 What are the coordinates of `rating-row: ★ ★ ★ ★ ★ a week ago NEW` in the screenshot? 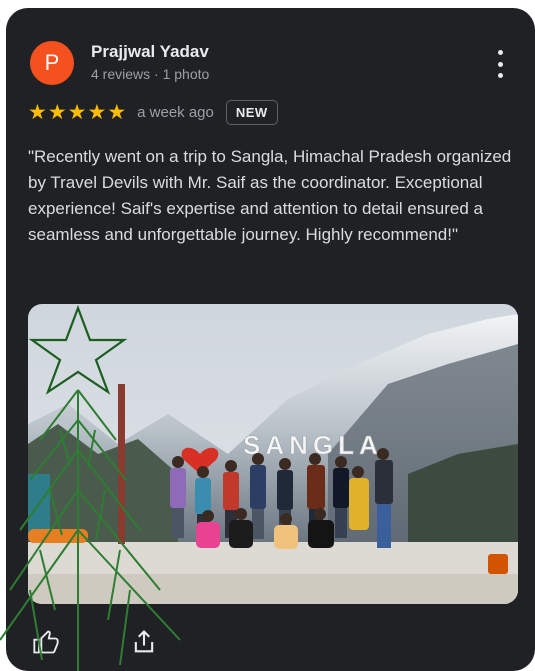 It's located at (153, 112).